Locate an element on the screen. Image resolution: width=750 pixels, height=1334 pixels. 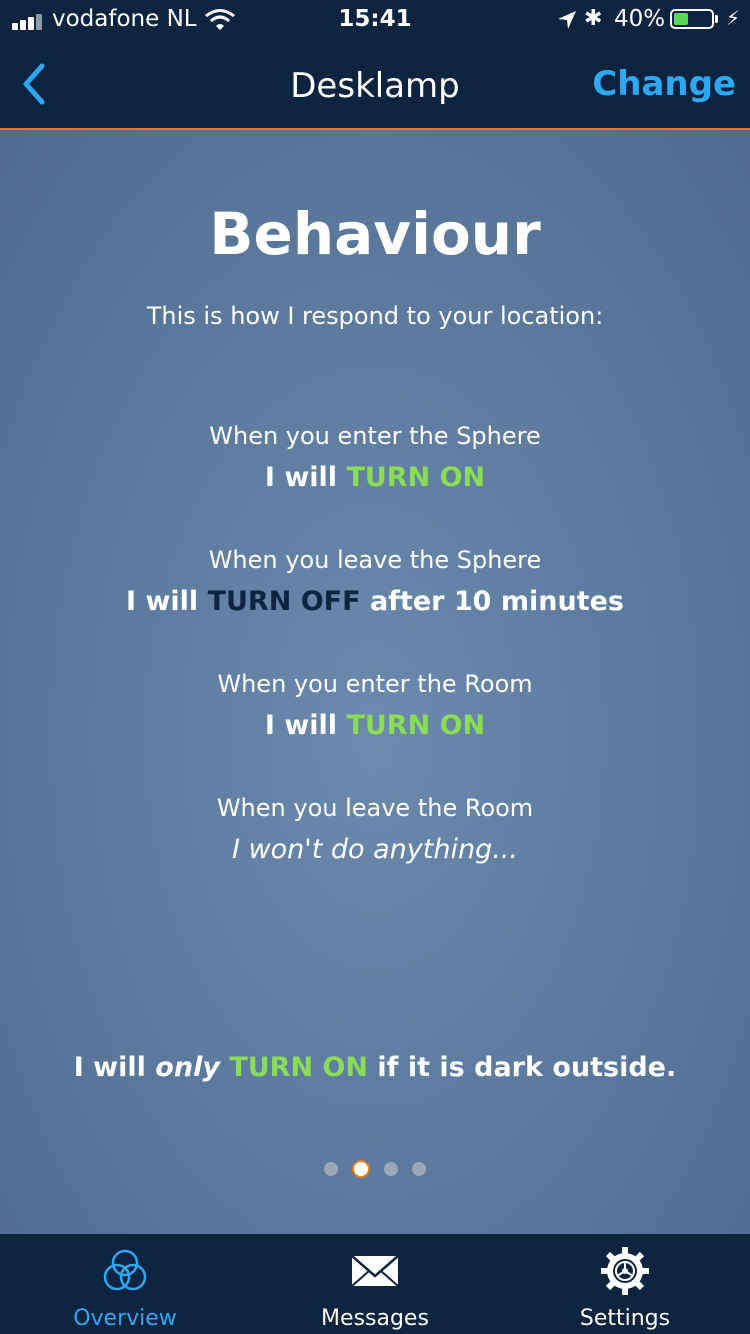
bluetooth-icon: ✱ is located at coordinates (593, 18).